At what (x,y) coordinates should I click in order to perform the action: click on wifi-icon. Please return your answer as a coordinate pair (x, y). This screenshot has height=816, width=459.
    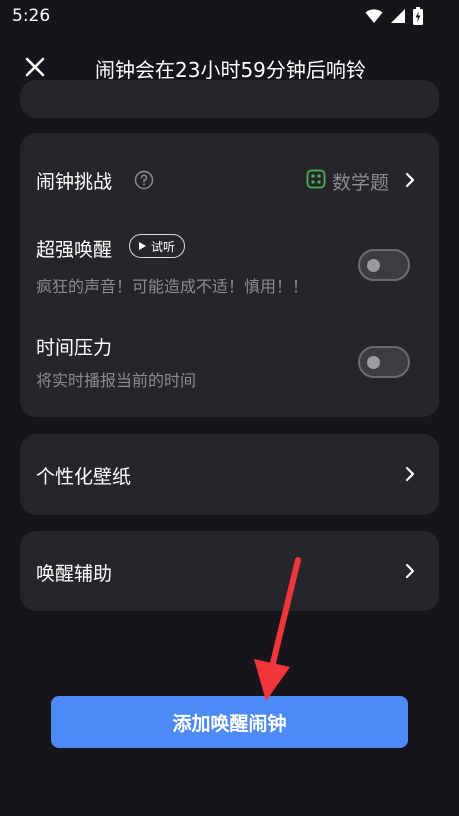
    Looking at the image, I should click on (374, 16).